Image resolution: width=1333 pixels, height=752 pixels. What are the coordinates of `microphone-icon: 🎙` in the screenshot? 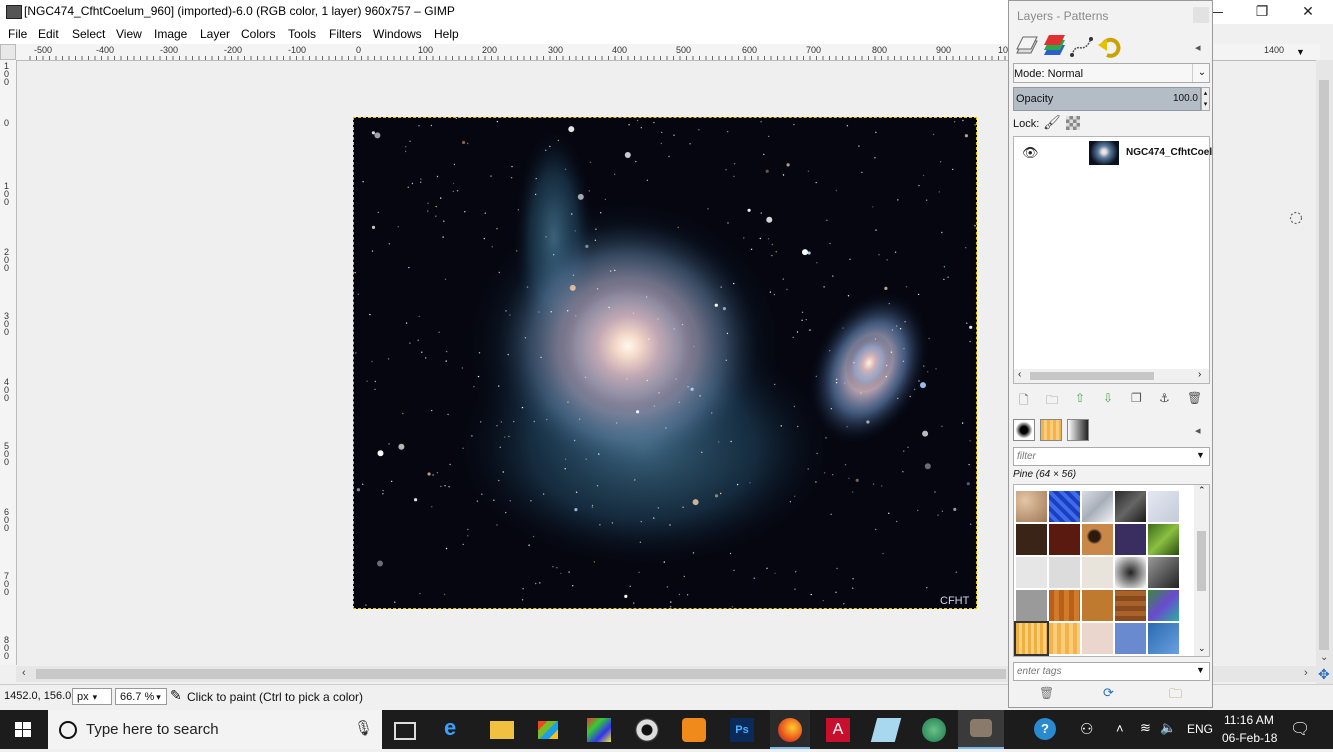 It's located at (363, 728).